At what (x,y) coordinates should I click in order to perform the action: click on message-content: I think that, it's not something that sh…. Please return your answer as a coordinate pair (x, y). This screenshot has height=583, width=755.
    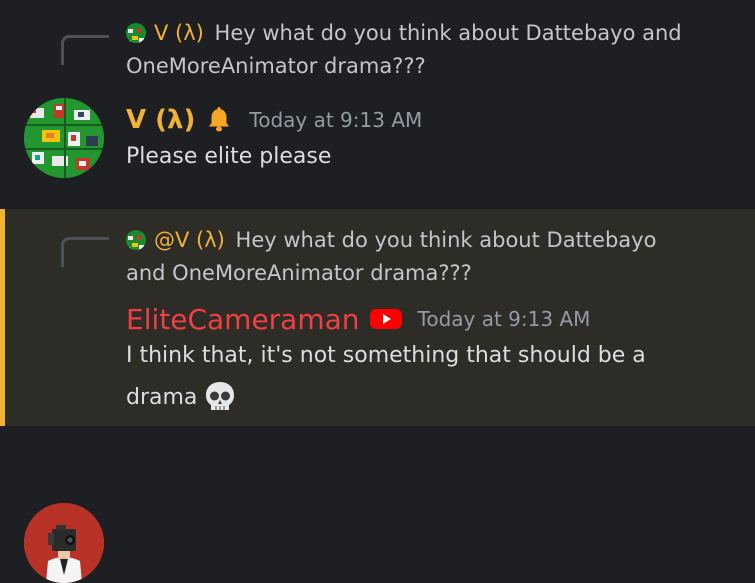
    Looking at the image, I should click on (420, 382).